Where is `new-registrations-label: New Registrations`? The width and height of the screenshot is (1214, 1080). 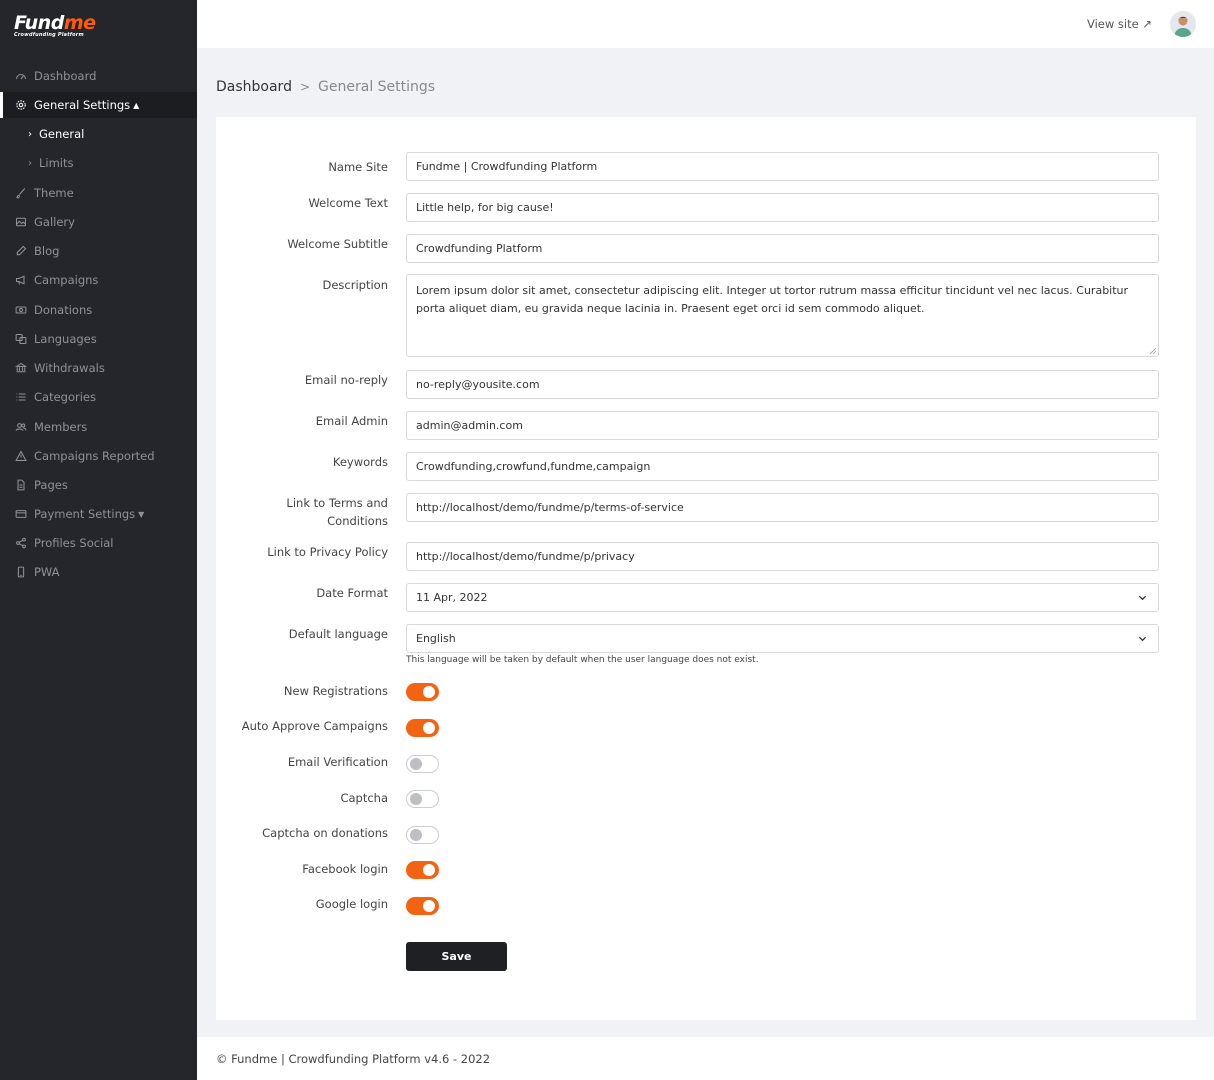 new-registrations-label: New Registrations is located at coordinates (335, 691).